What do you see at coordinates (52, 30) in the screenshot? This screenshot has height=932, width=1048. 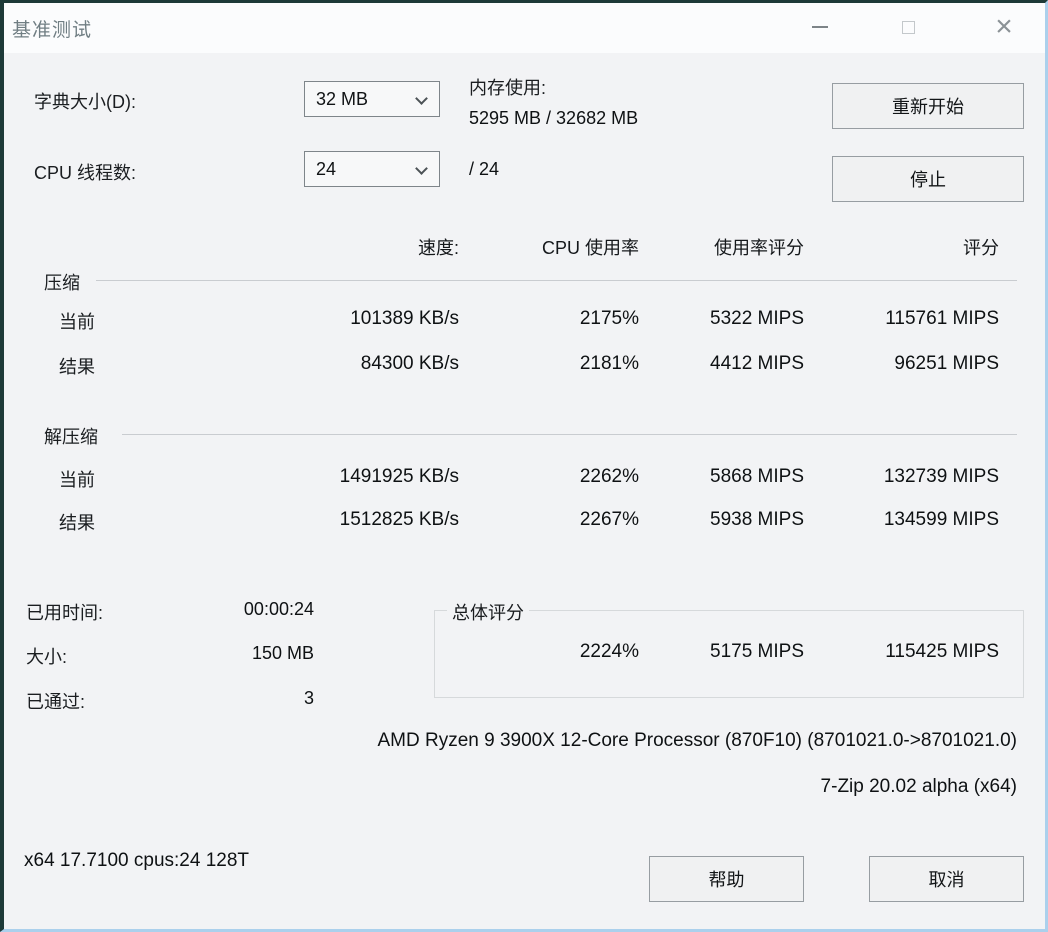 I see `window-title: 基准测试` at bounding box center [52, 30].